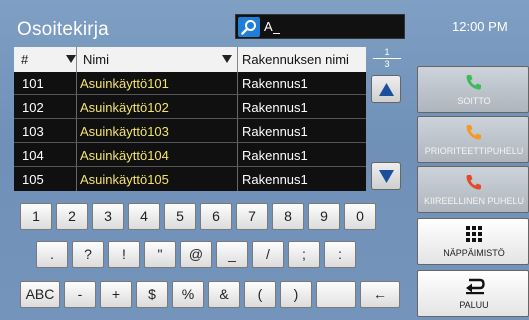  I want to click on table-row: 104 Asuinkäyttö104 Rakennus1, so click(190, 155).